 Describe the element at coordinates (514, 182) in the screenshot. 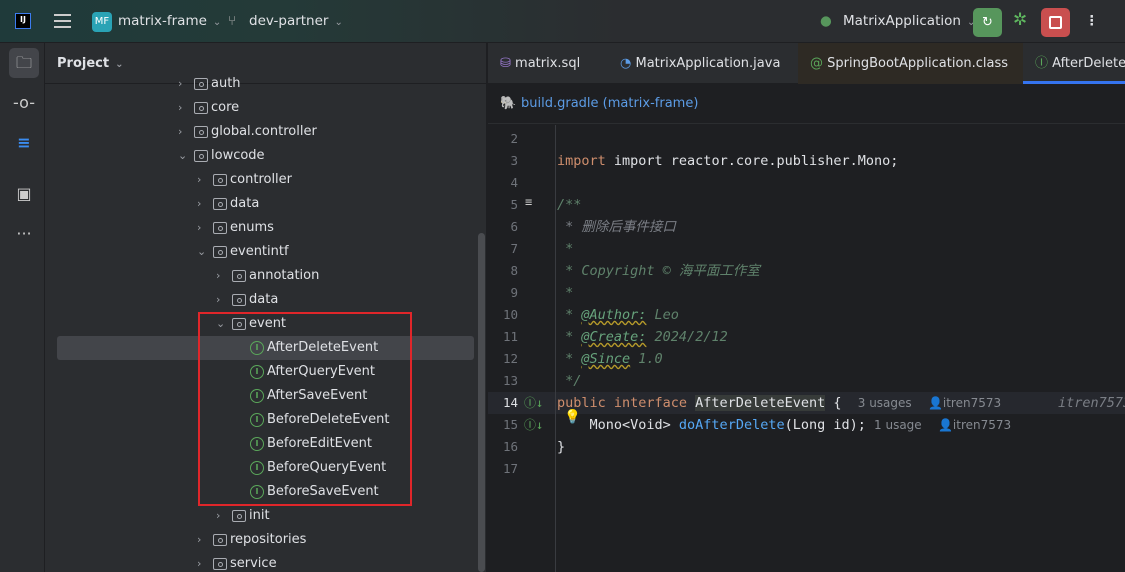

I see `line-number: 4` at that location.